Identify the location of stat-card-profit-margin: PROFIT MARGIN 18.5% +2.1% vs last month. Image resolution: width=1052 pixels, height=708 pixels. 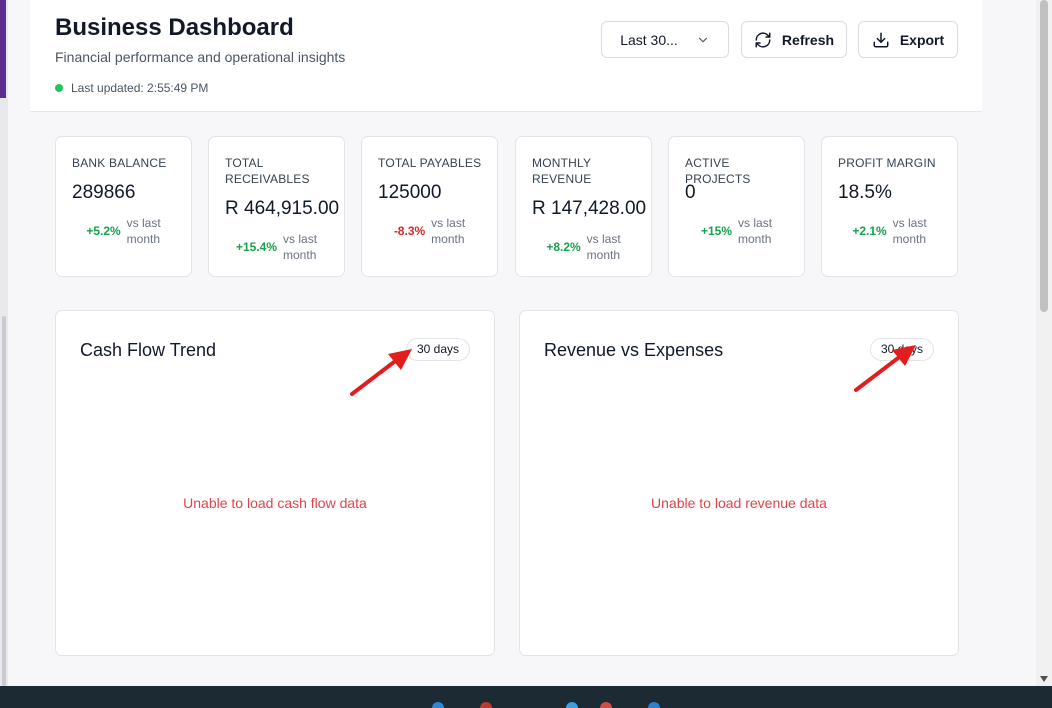
(889, 206).